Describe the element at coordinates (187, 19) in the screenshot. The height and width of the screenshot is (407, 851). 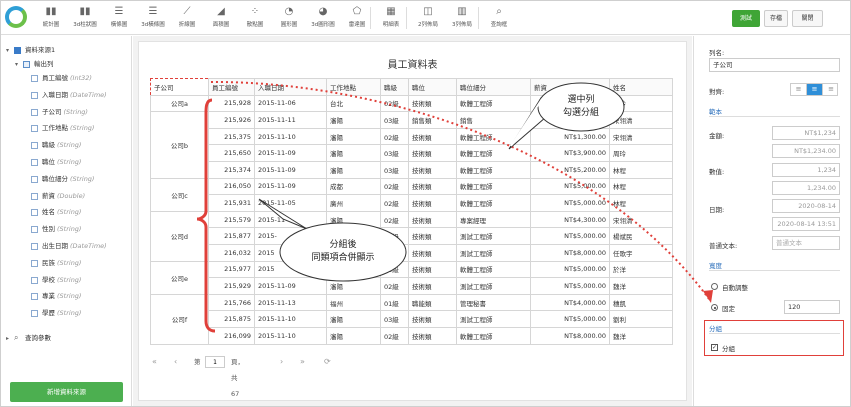
I see `toolbar-item-line-chart: ⟋ 折線圖` at that location.